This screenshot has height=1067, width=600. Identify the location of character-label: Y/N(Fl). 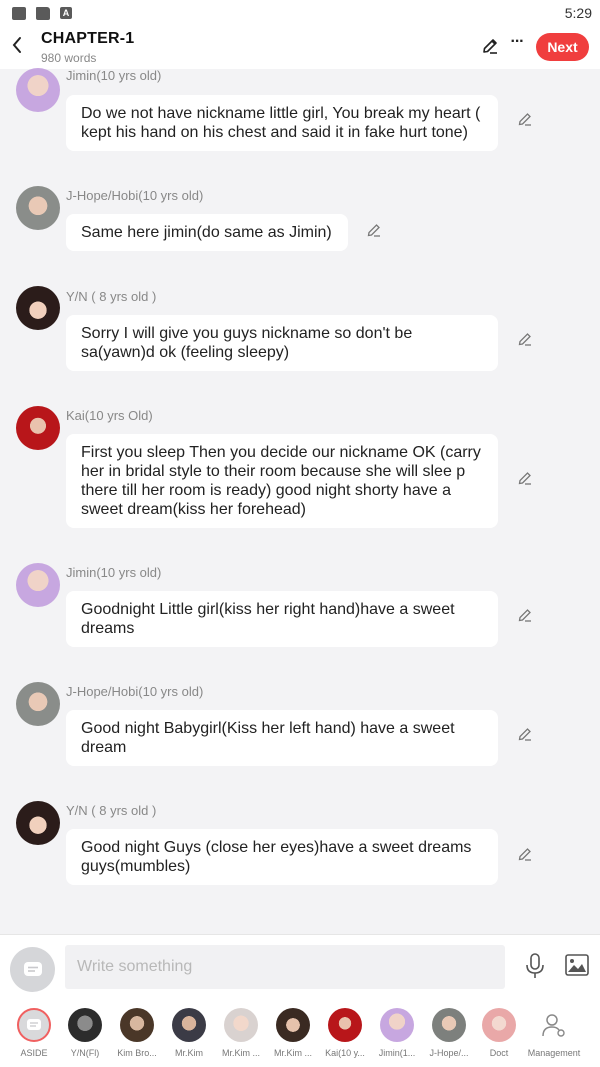
(85, 1053).